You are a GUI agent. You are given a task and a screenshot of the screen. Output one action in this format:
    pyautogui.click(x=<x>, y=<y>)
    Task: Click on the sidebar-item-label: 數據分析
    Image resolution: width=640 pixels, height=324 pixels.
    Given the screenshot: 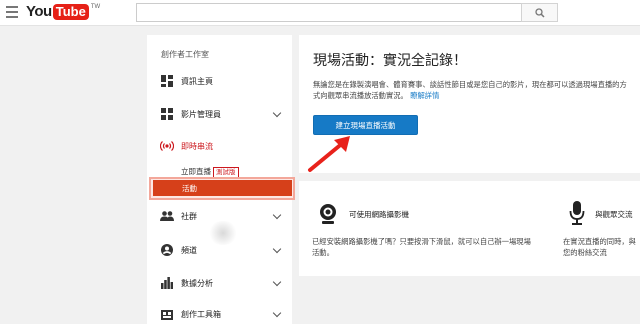 What is the action you would take?
    pyautogui.click(x=197, y=283)
    